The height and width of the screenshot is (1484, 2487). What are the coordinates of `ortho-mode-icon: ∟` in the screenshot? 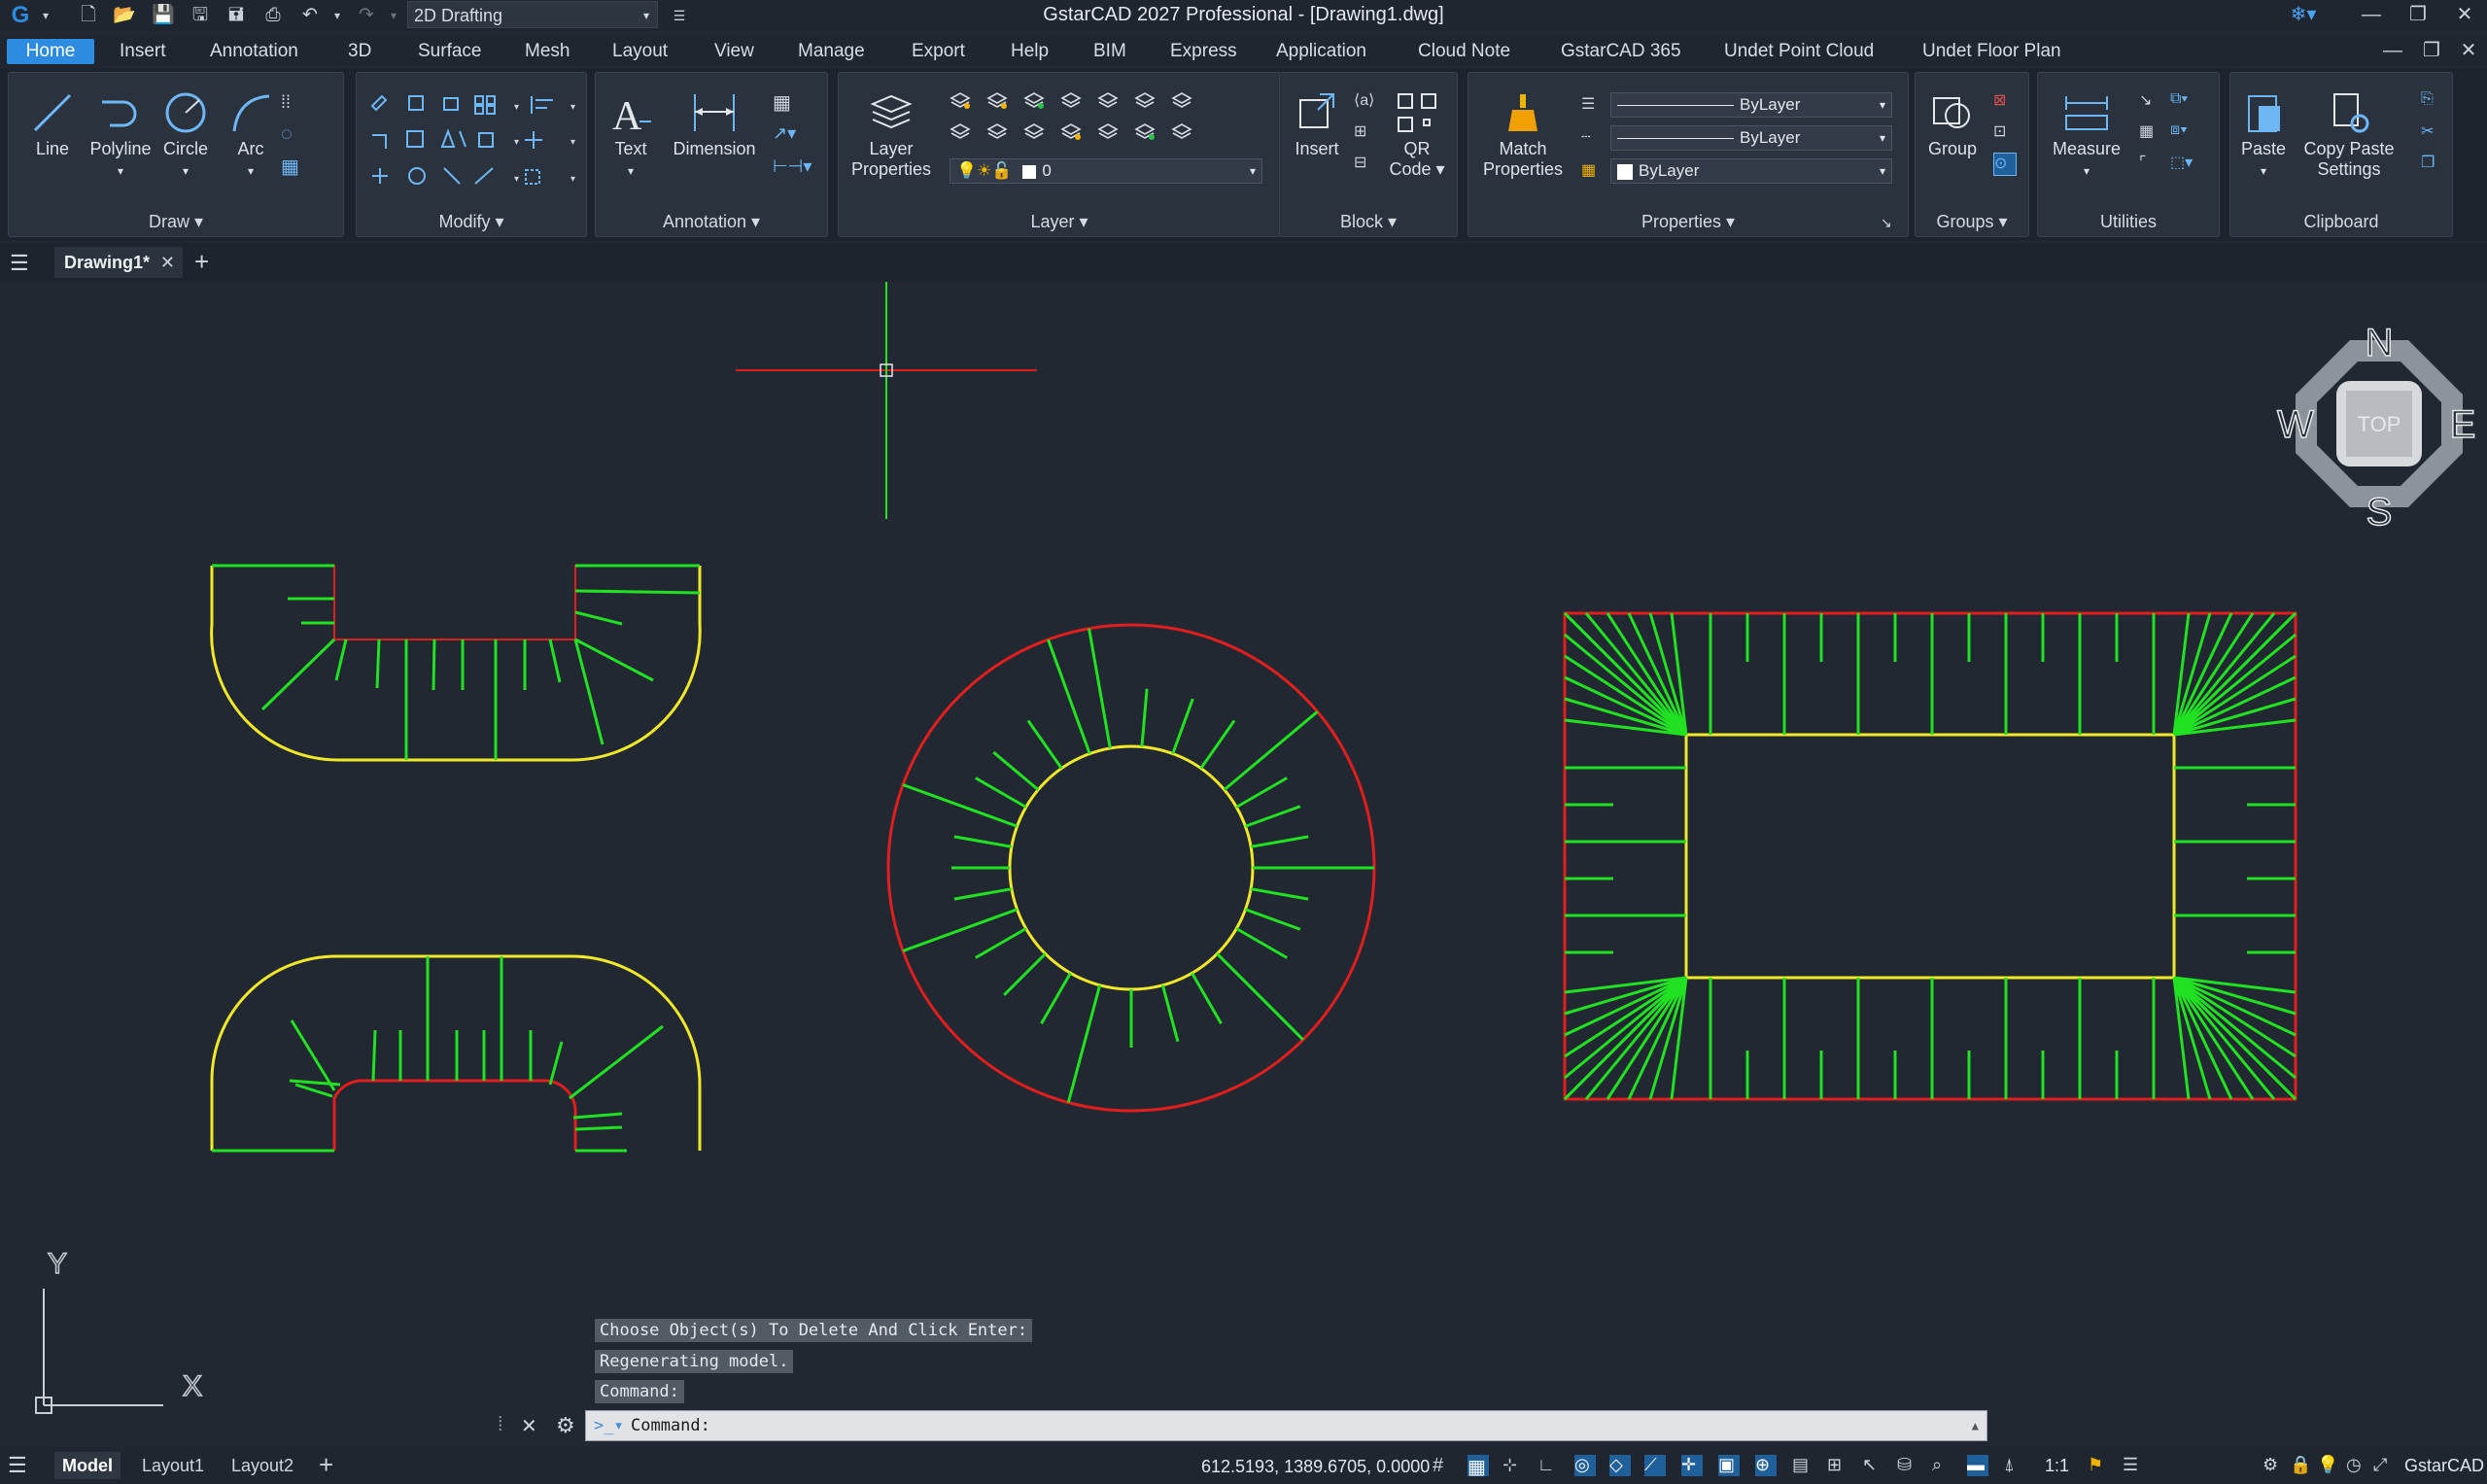 It's located at (1548, 1465).